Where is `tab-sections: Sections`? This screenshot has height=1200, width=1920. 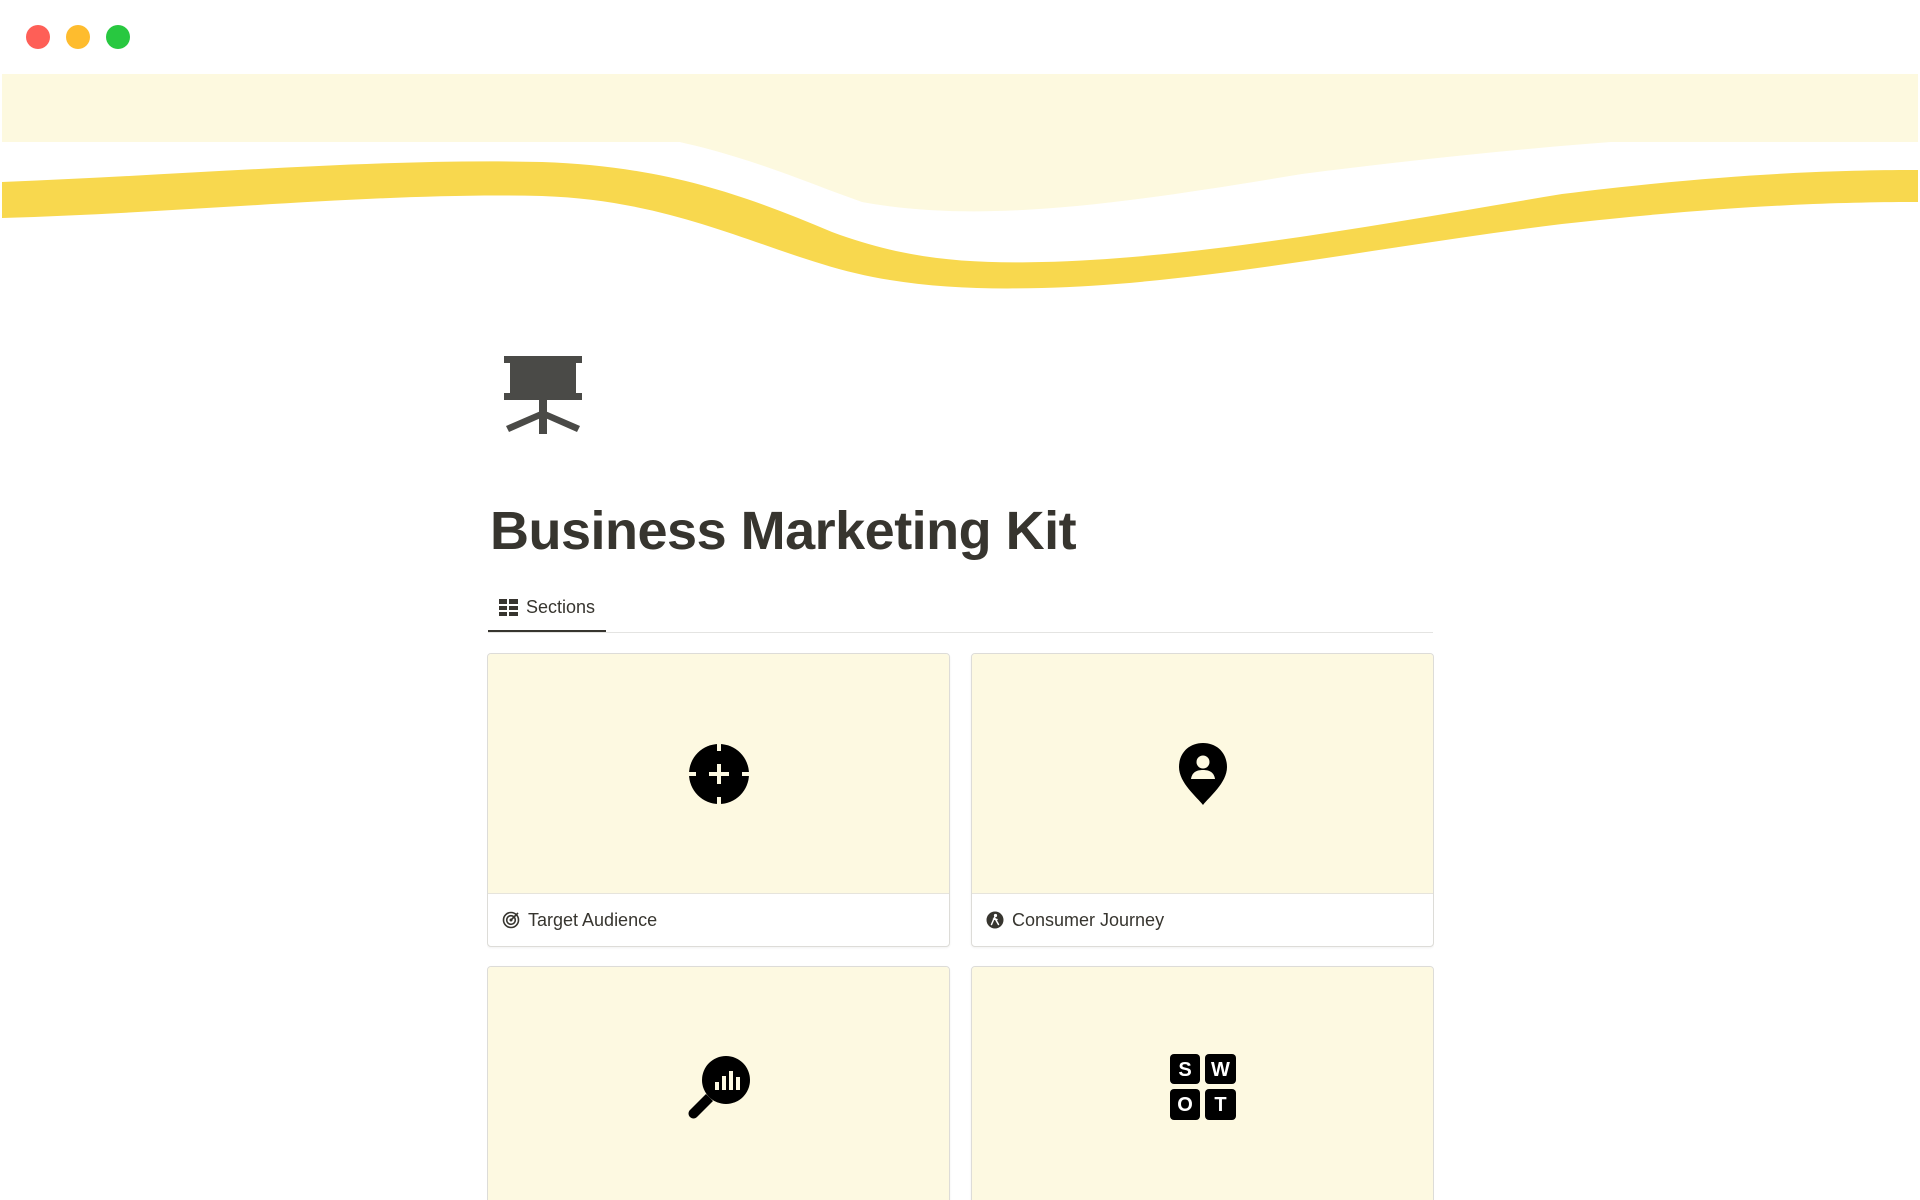 tab-sections: Sections is located at coordinates (547, 608).